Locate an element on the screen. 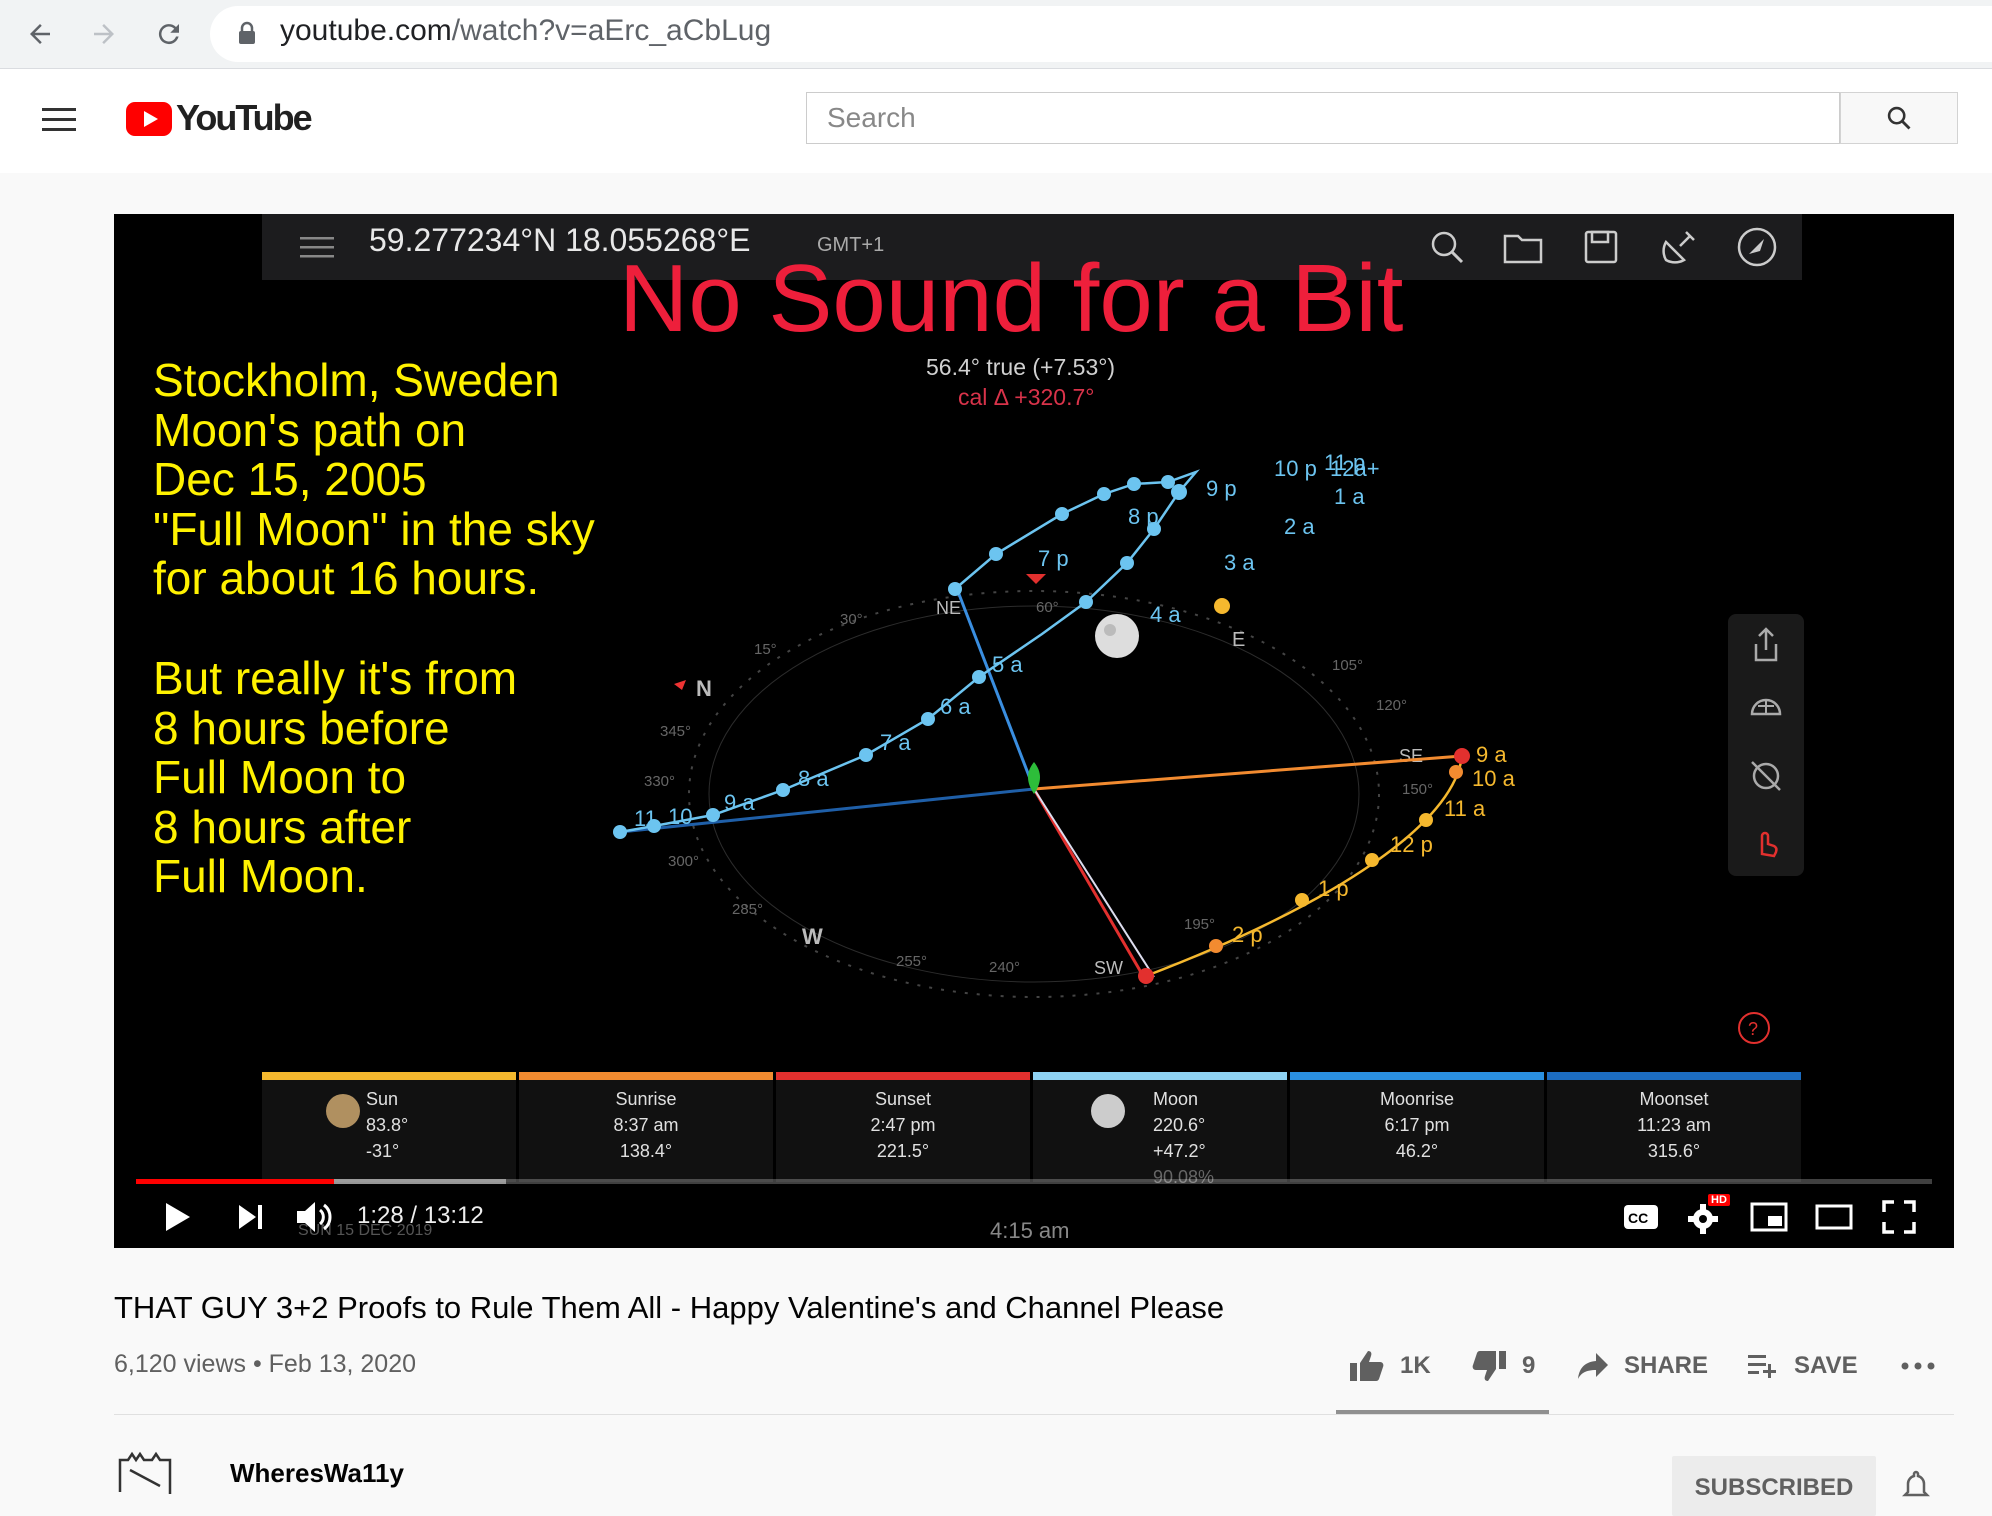  search-icon is located at coordinates (1899, 118).